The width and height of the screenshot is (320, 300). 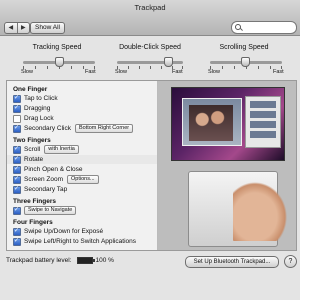 I want to click on pinch-checkbox, so click(x=17, y=169).